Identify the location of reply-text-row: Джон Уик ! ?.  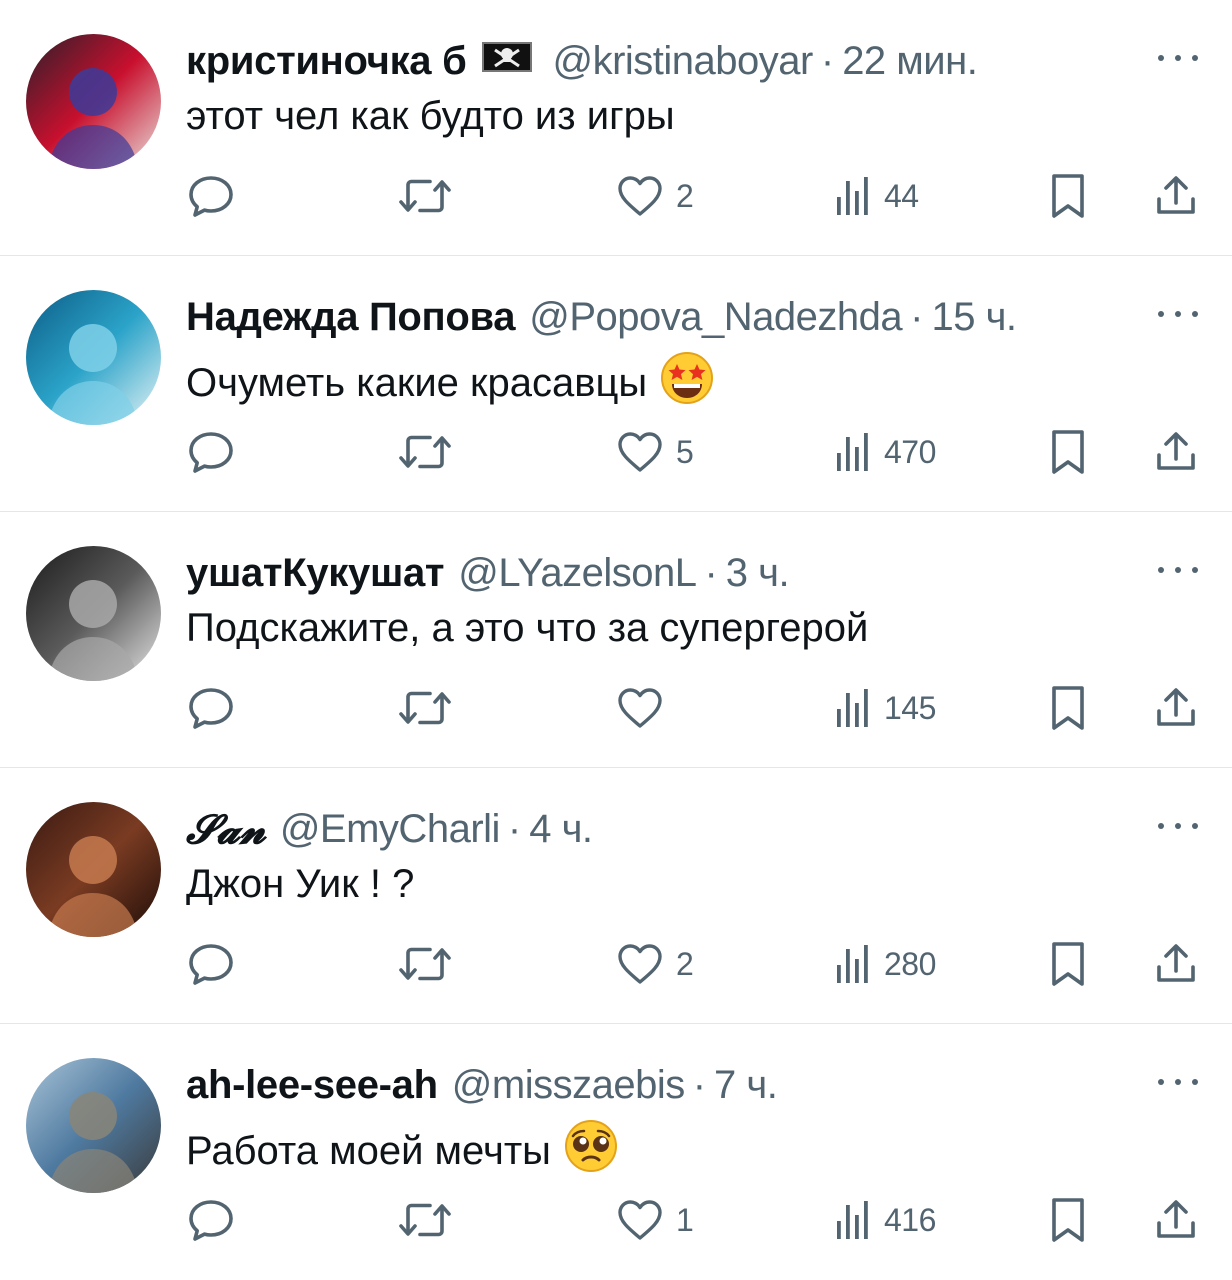
(300, 884).